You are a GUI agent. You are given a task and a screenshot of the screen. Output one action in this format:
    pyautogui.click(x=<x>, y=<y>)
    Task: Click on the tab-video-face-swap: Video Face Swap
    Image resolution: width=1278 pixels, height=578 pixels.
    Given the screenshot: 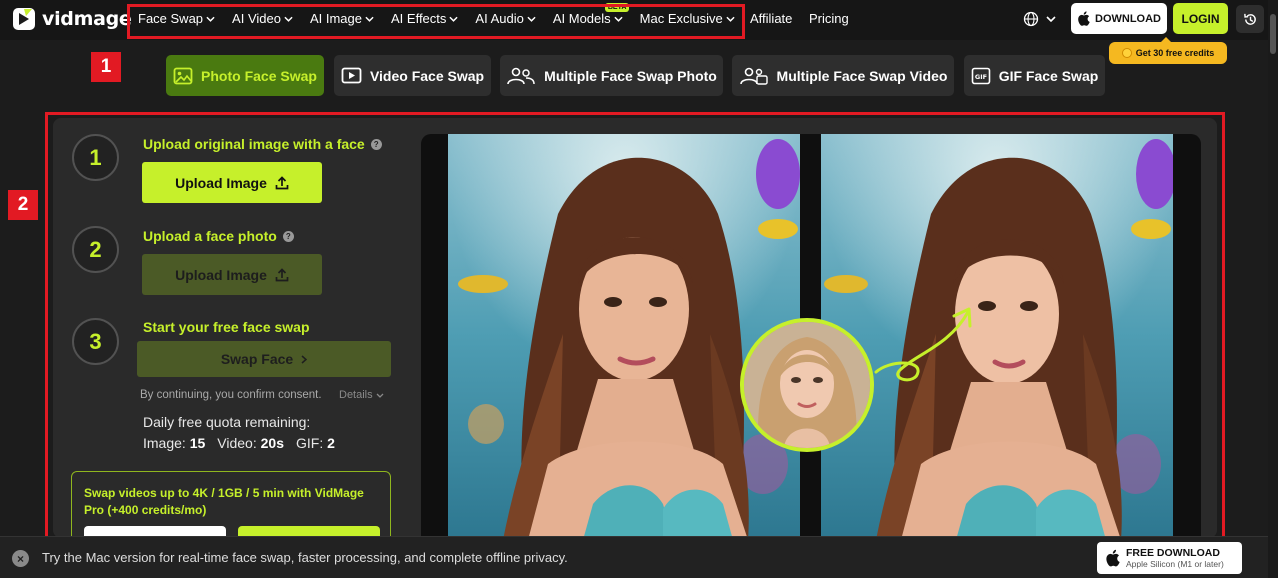 What is the action you would take?
    pyautogui.click(x=412, y=75)
    